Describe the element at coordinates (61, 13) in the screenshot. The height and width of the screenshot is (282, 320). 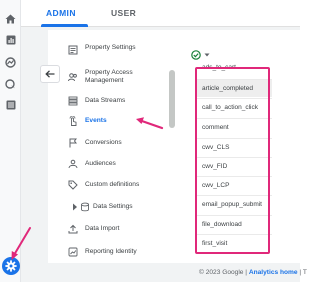
I see `tab-admin: ADMIN` at that location.